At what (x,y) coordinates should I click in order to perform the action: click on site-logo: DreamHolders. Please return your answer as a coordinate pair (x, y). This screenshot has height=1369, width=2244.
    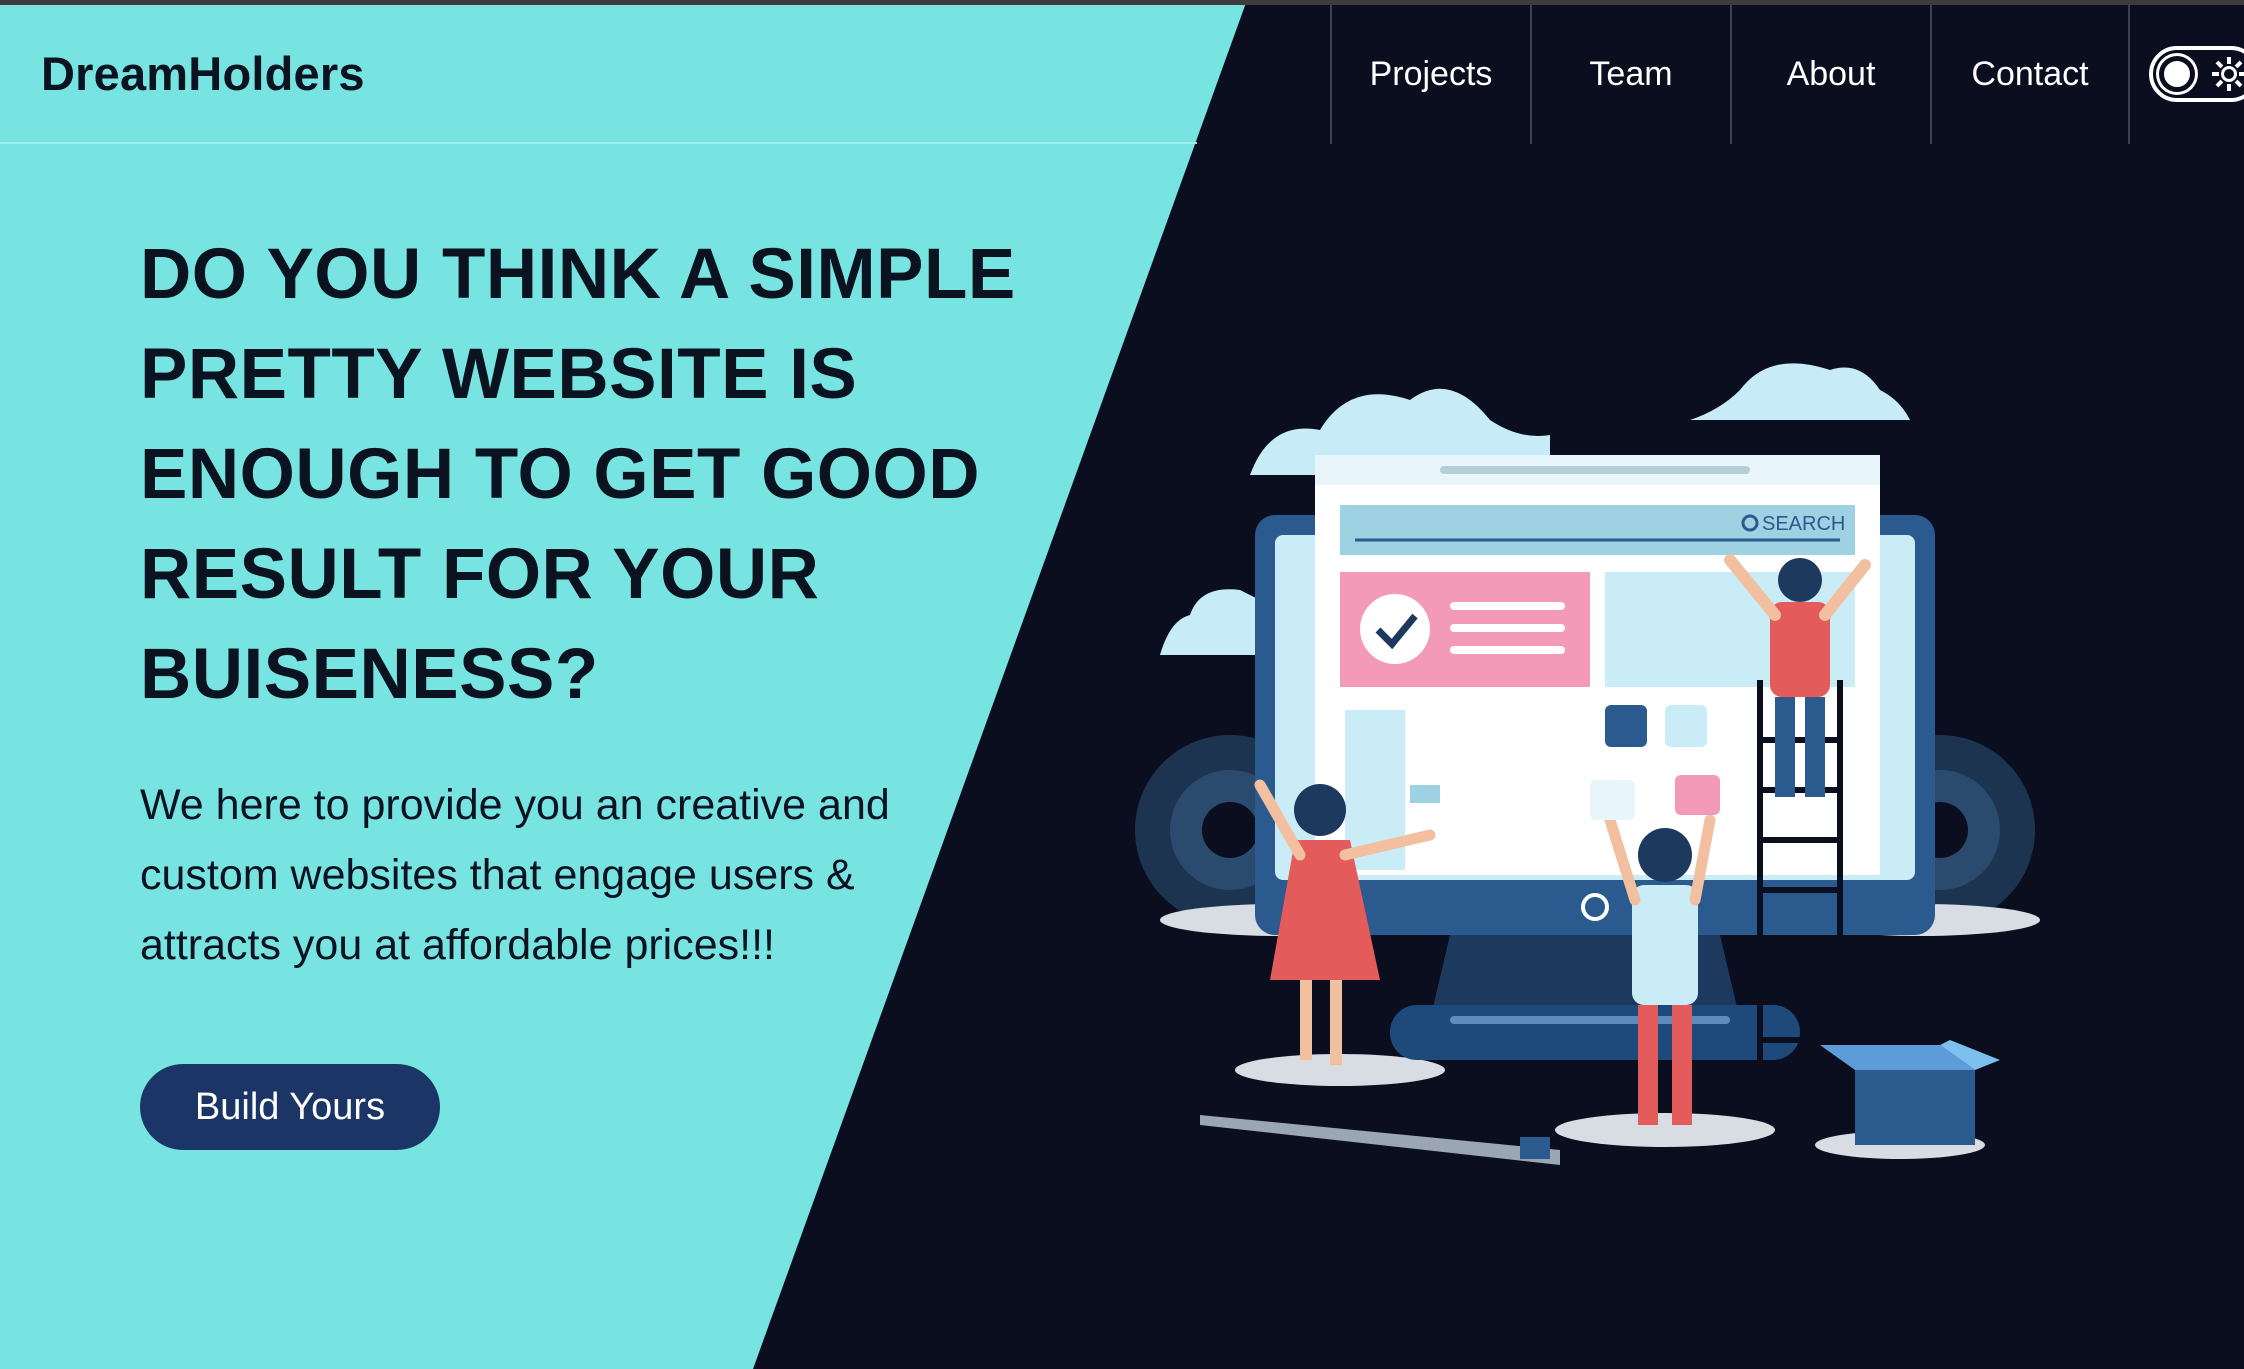
    Looking at the image, I should click on (203, 73).